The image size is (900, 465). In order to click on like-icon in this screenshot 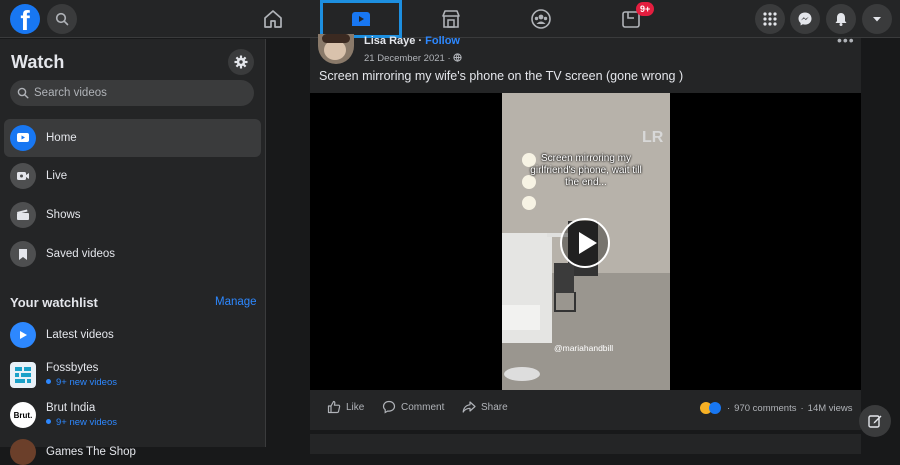, I will do `click(334, 407)`.